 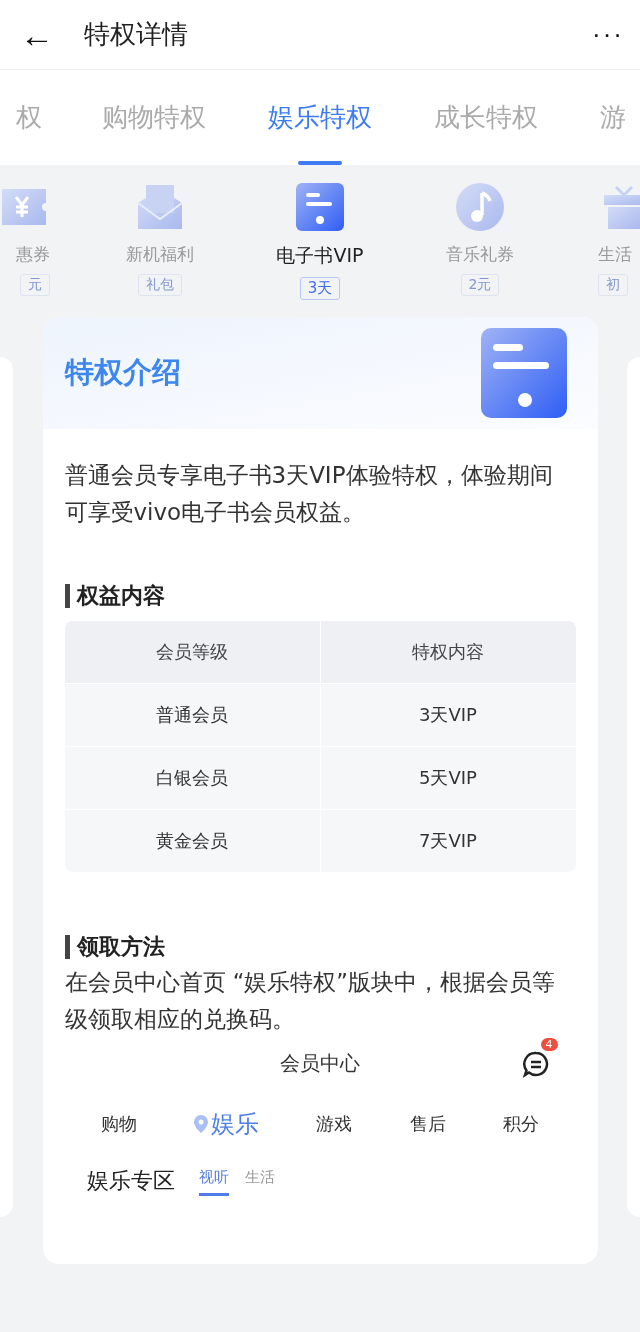 I want to click on tab-indicator, so click(x=320, y=163).